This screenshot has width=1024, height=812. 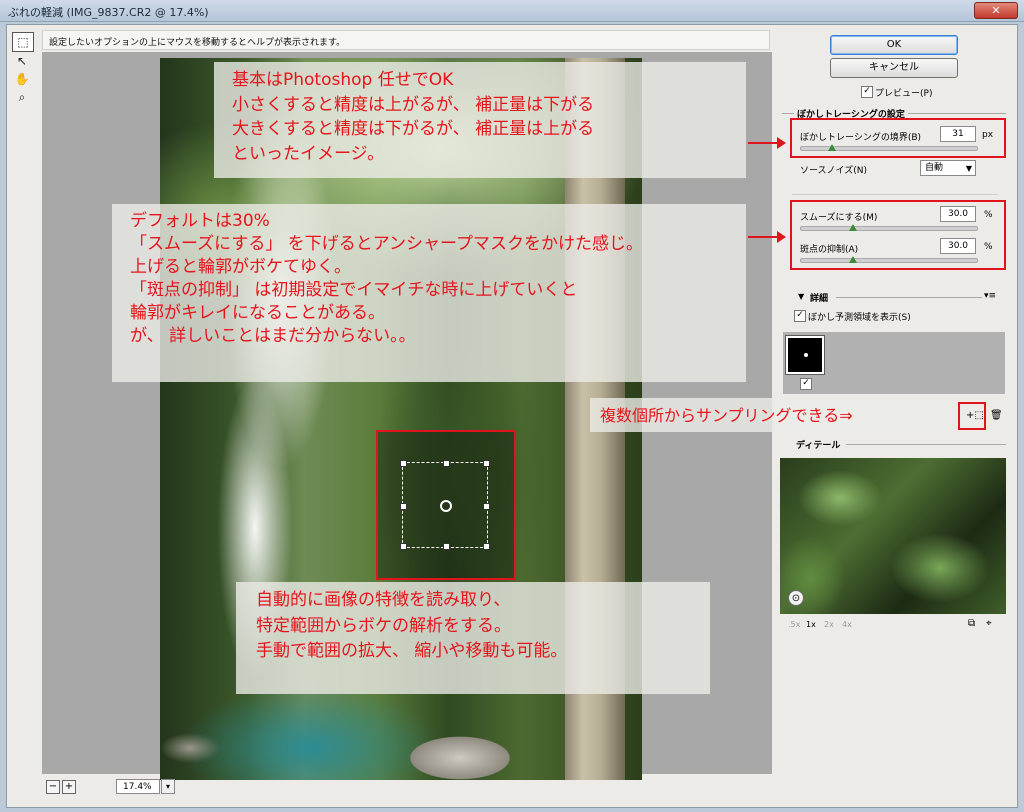 I want to click on note-line: デフォルトは30%, so click(x=200, y=221).